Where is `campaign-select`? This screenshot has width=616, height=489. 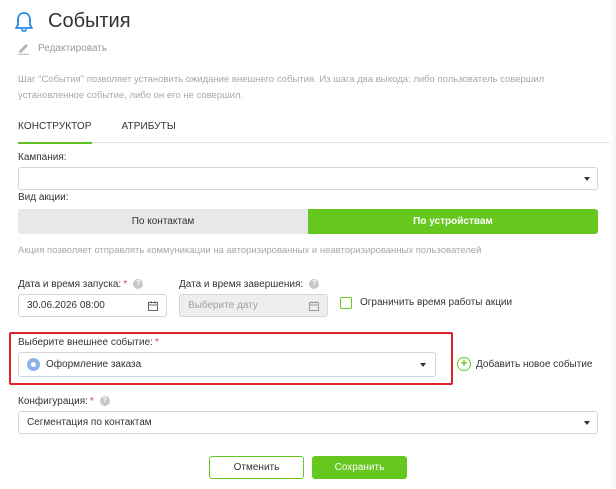 campaign-select is located at coordinates (308, 178).